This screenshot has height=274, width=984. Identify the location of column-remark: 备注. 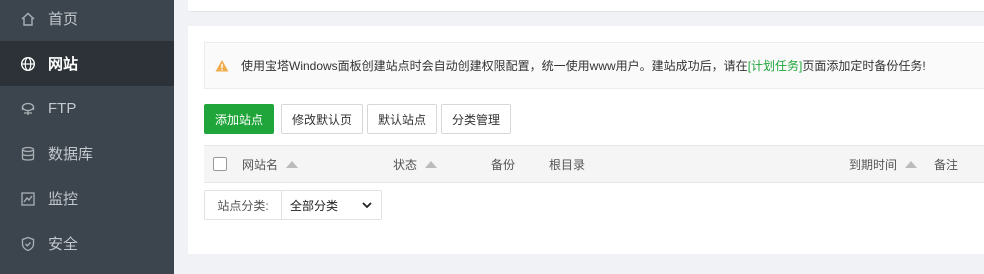
(946, 164).